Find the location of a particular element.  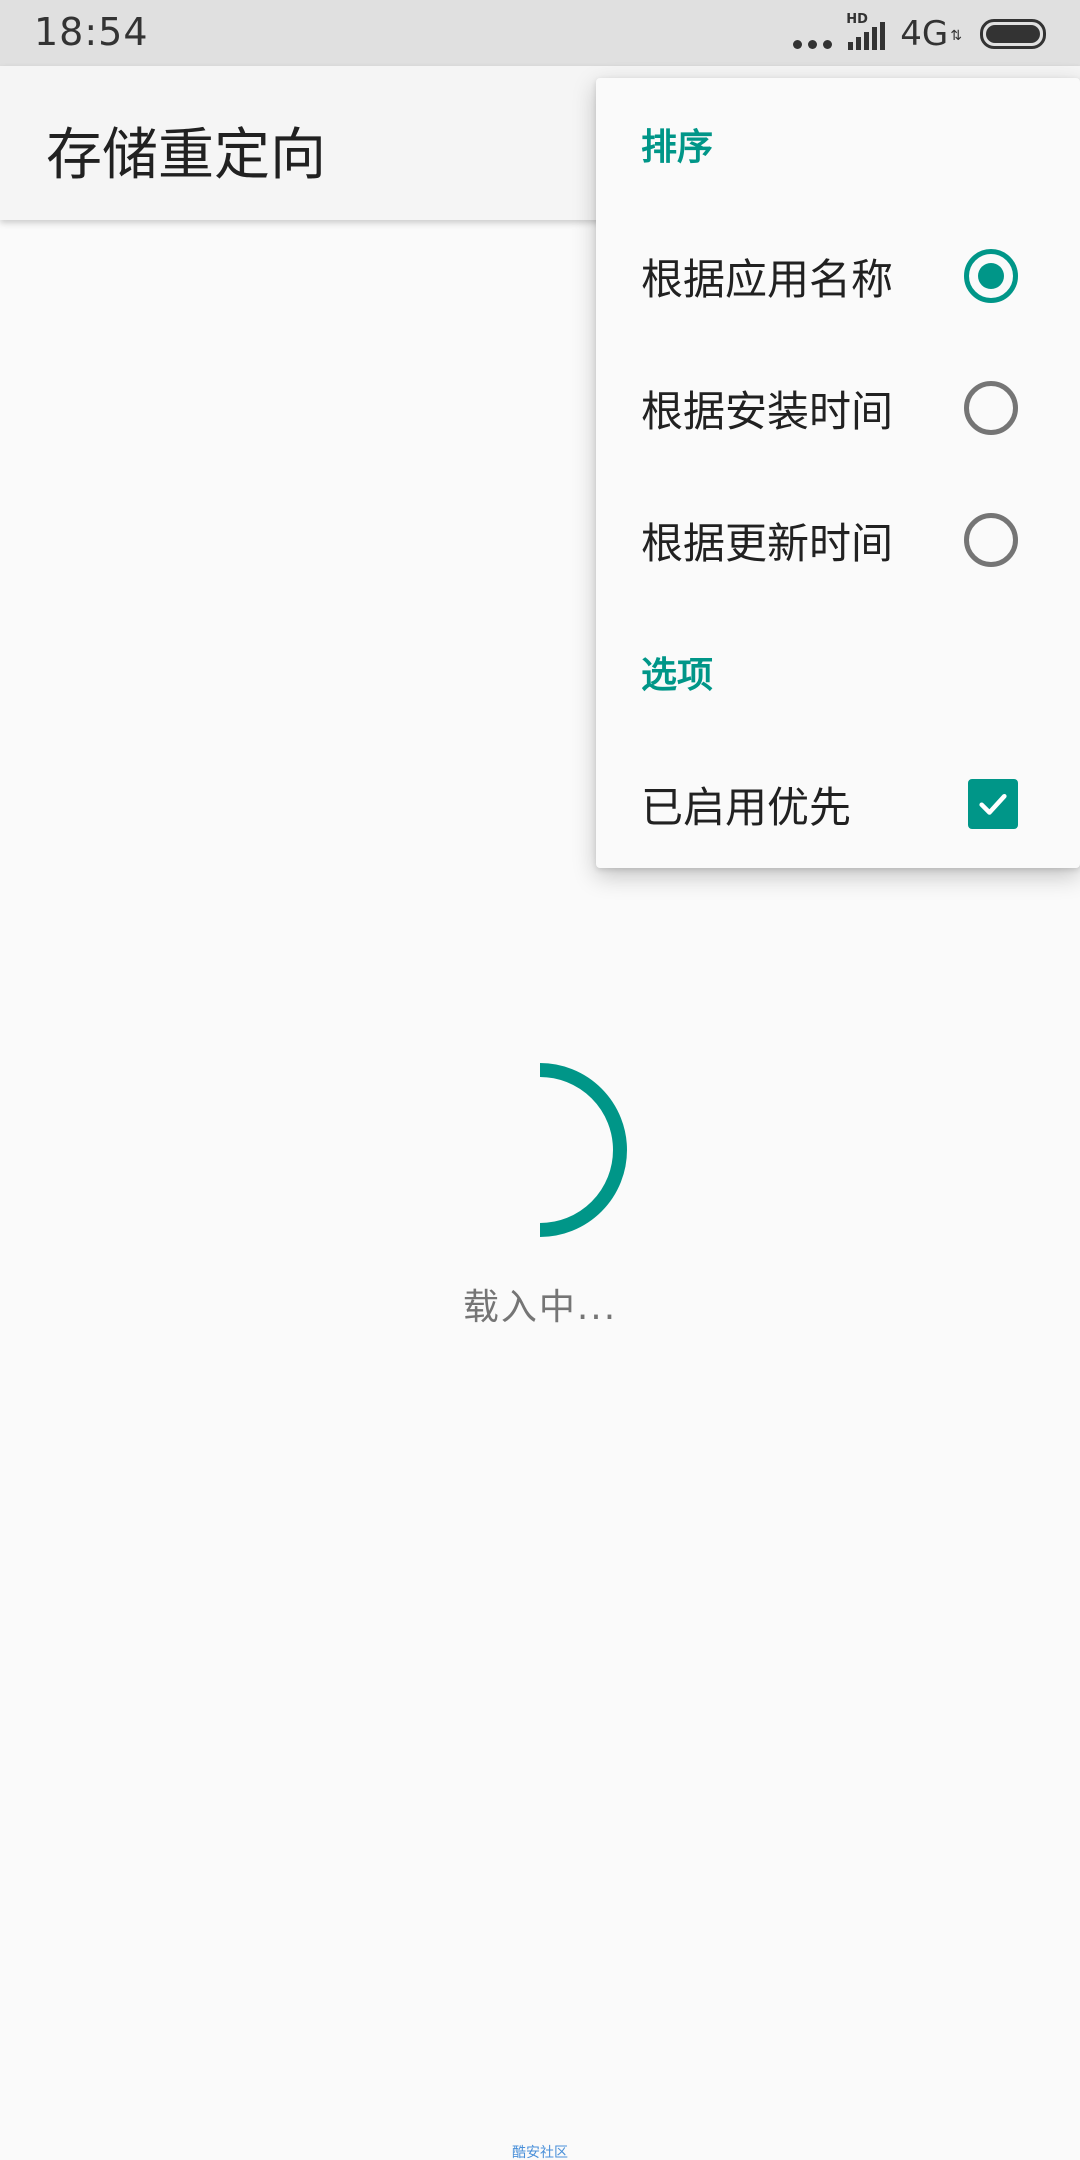

page-title: 存储重定向 is located at coordinates (186, 155).